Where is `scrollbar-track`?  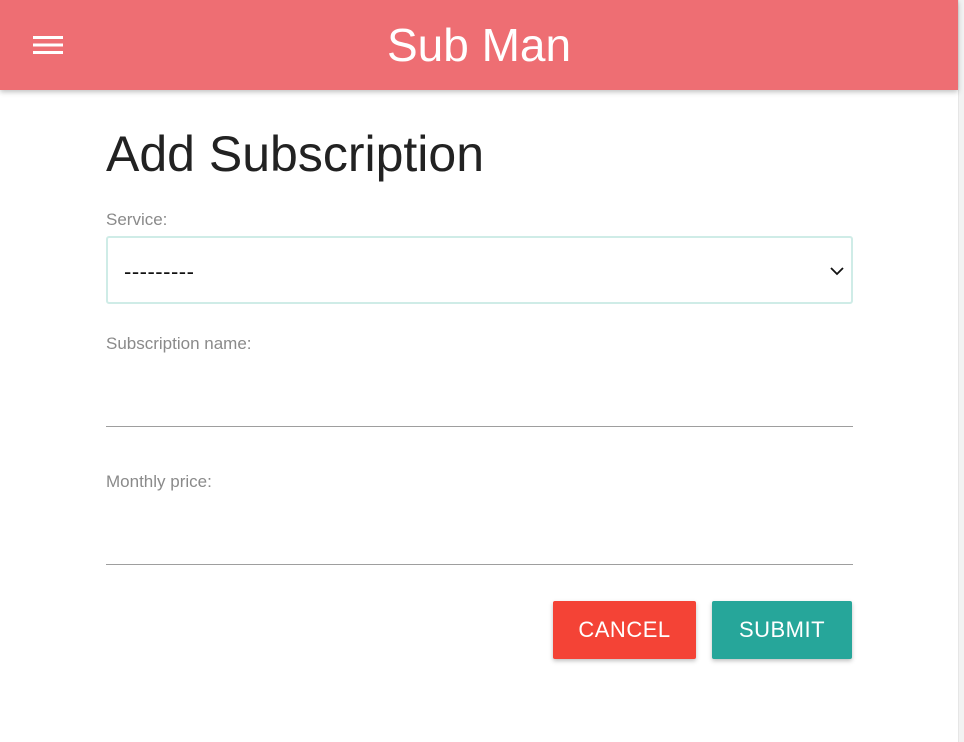
scrollbar-track is located at coordinates (961, 371).